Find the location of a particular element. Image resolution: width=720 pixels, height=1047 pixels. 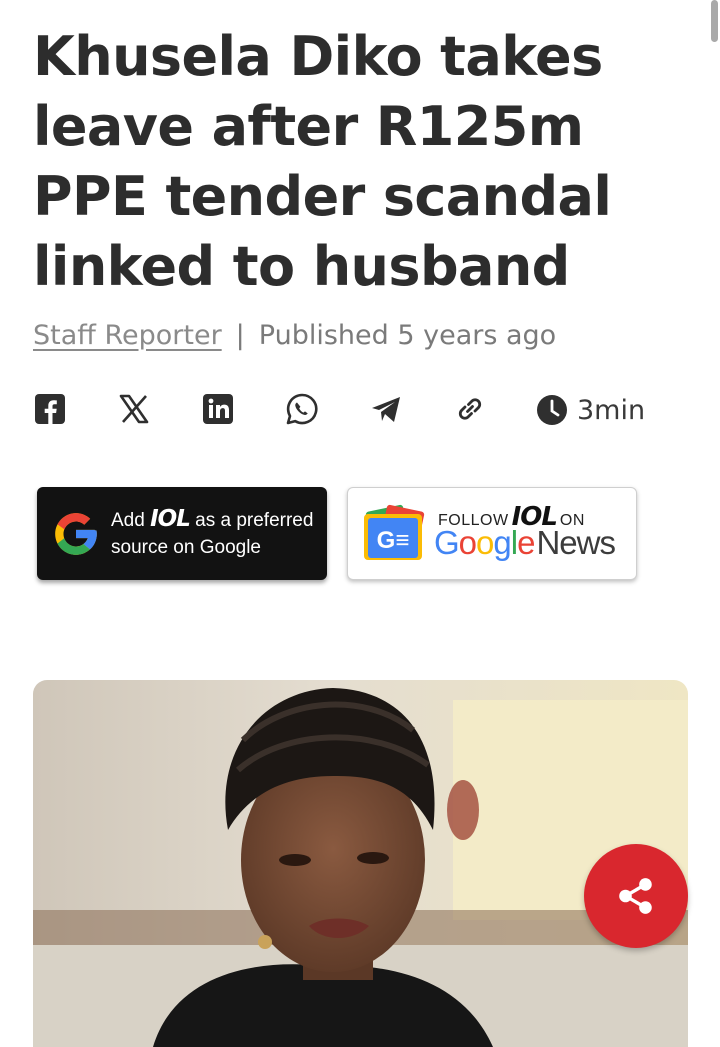

author-link: Staff Reporter is located at coordinates (127, 335).